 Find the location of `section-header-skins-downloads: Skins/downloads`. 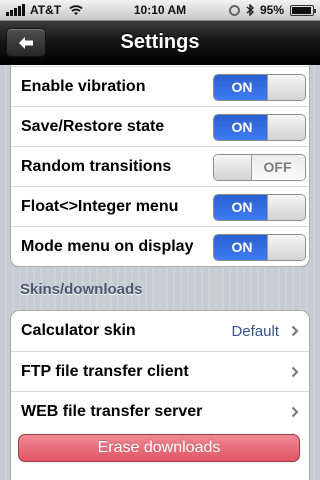

section-header-skins-downloads: Skins/downloads is located at coordinates (81, 289).